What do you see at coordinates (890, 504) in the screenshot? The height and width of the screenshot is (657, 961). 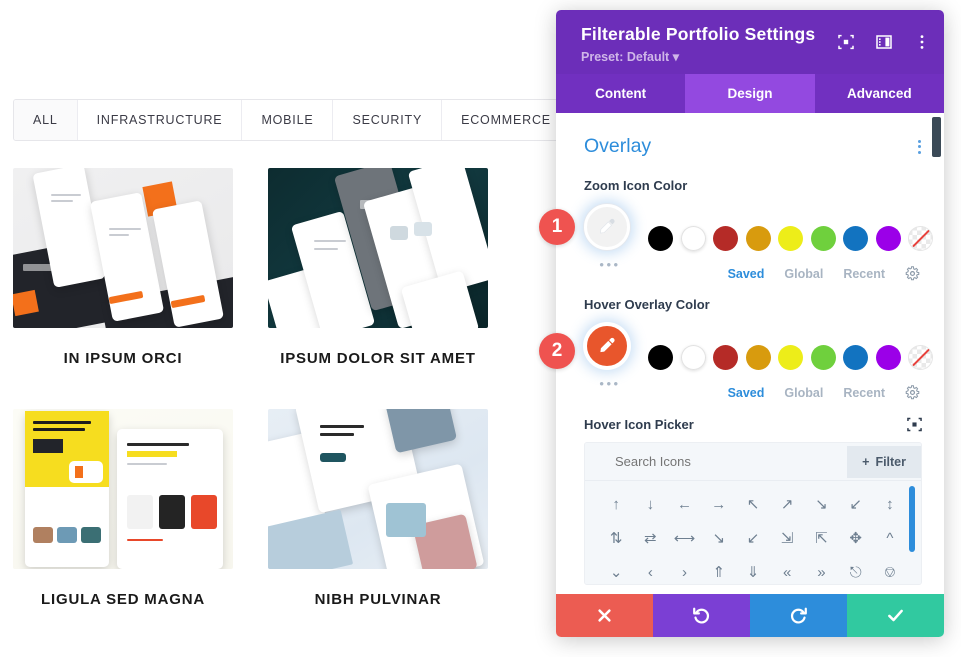 I see `icon-arrows-vertical: ↕` at bounding box center [890, 504].